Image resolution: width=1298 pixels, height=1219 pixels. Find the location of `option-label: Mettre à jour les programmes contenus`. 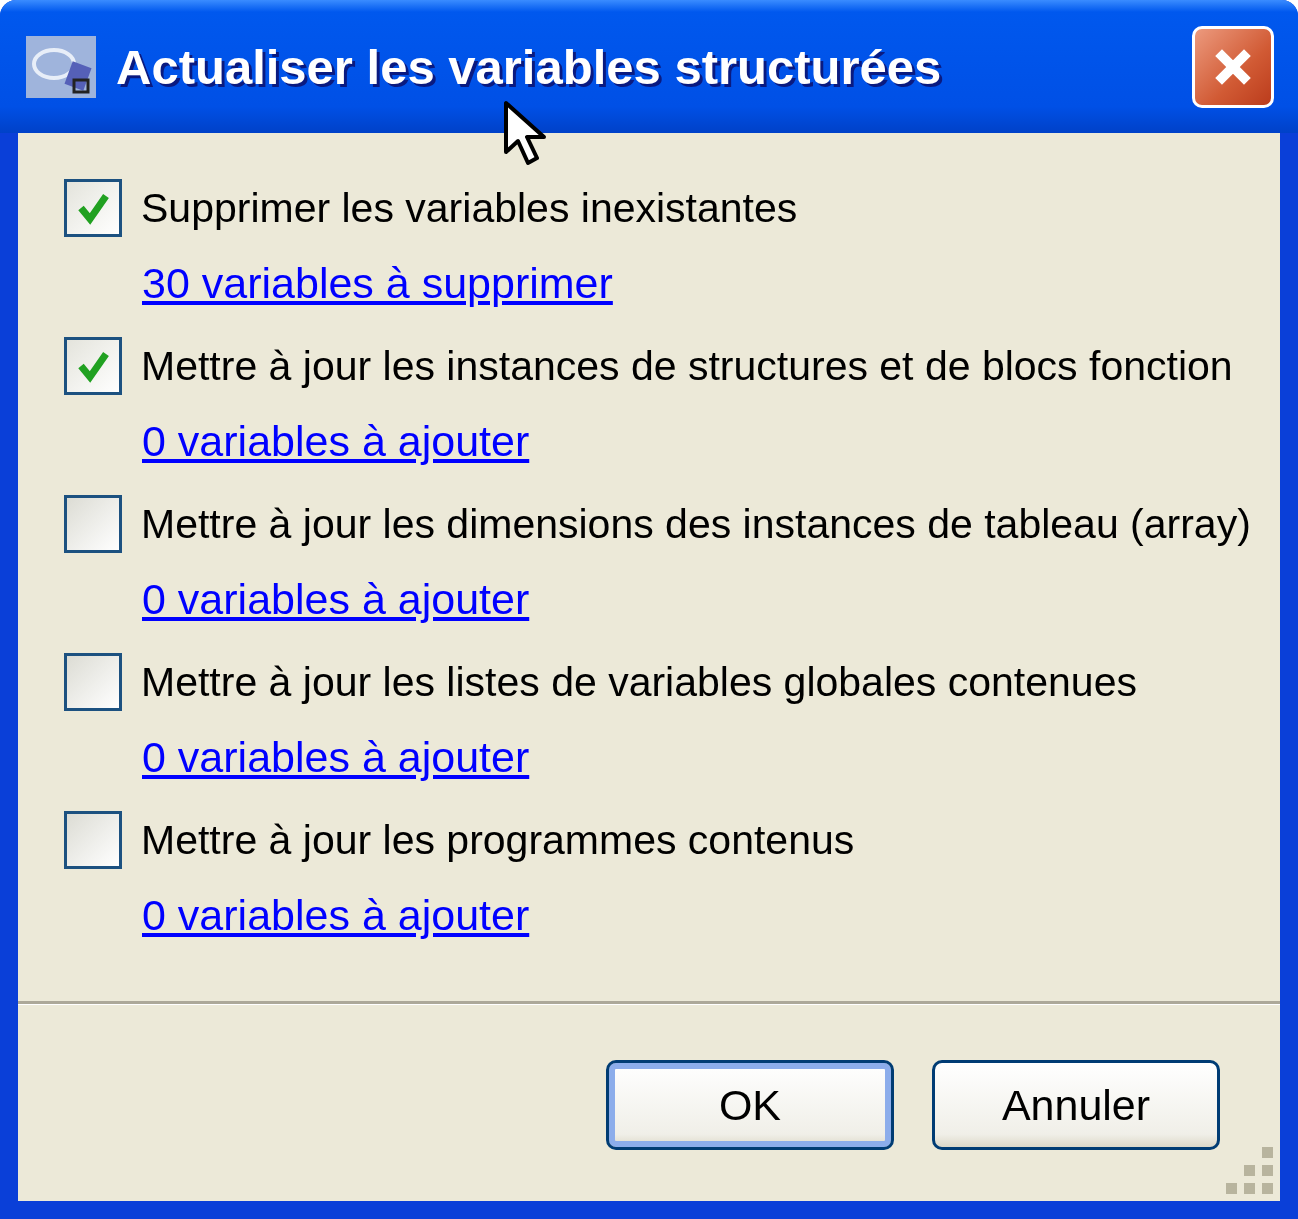

option-label: Mettre à jour les programmes contenus is located at coordinates (498, 840).